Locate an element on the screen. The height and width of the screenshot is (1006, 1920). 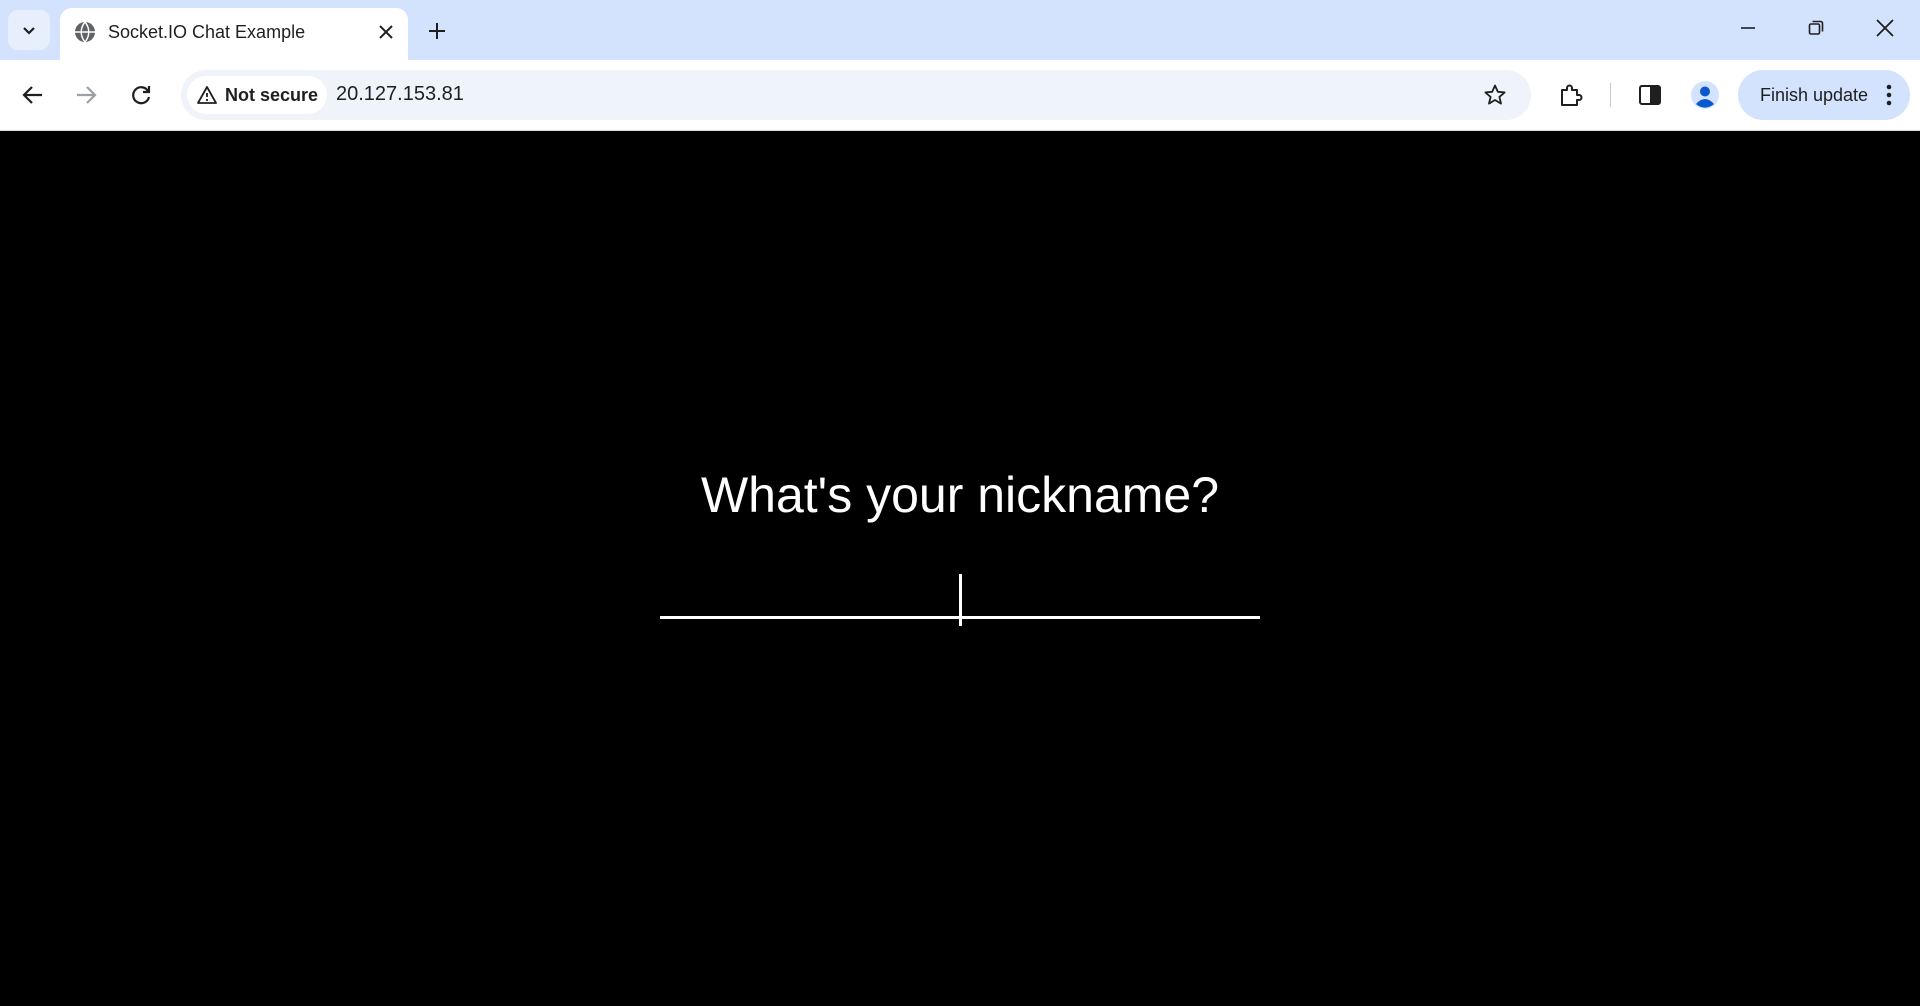
url-text: 20.127.153.81 is located at coordinates (400, 94).